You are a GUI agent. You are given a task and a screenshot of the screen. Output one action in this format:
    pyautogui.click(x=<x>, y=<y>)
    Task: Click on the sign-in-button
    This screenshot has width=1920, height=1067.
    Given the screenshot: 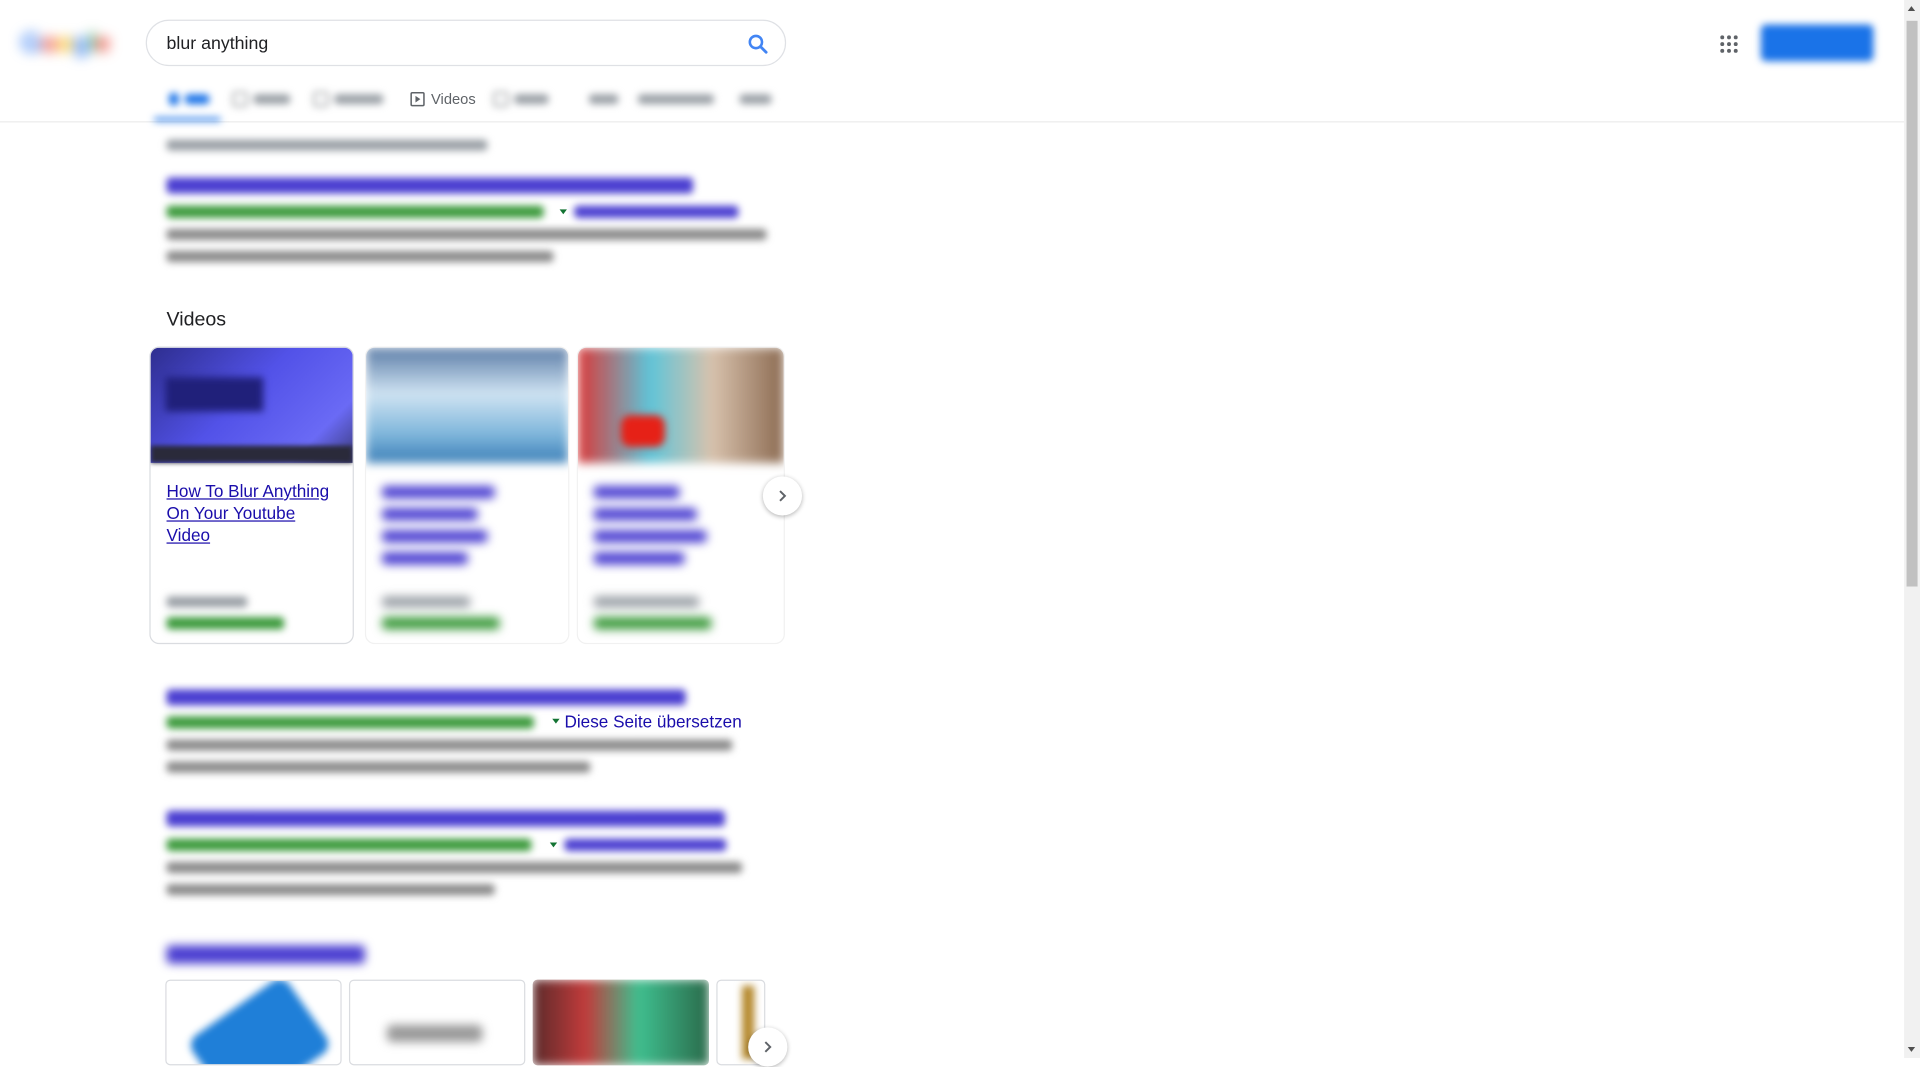 What is the action you would take?
    pyautogui.click(x=1817, y=43)
    